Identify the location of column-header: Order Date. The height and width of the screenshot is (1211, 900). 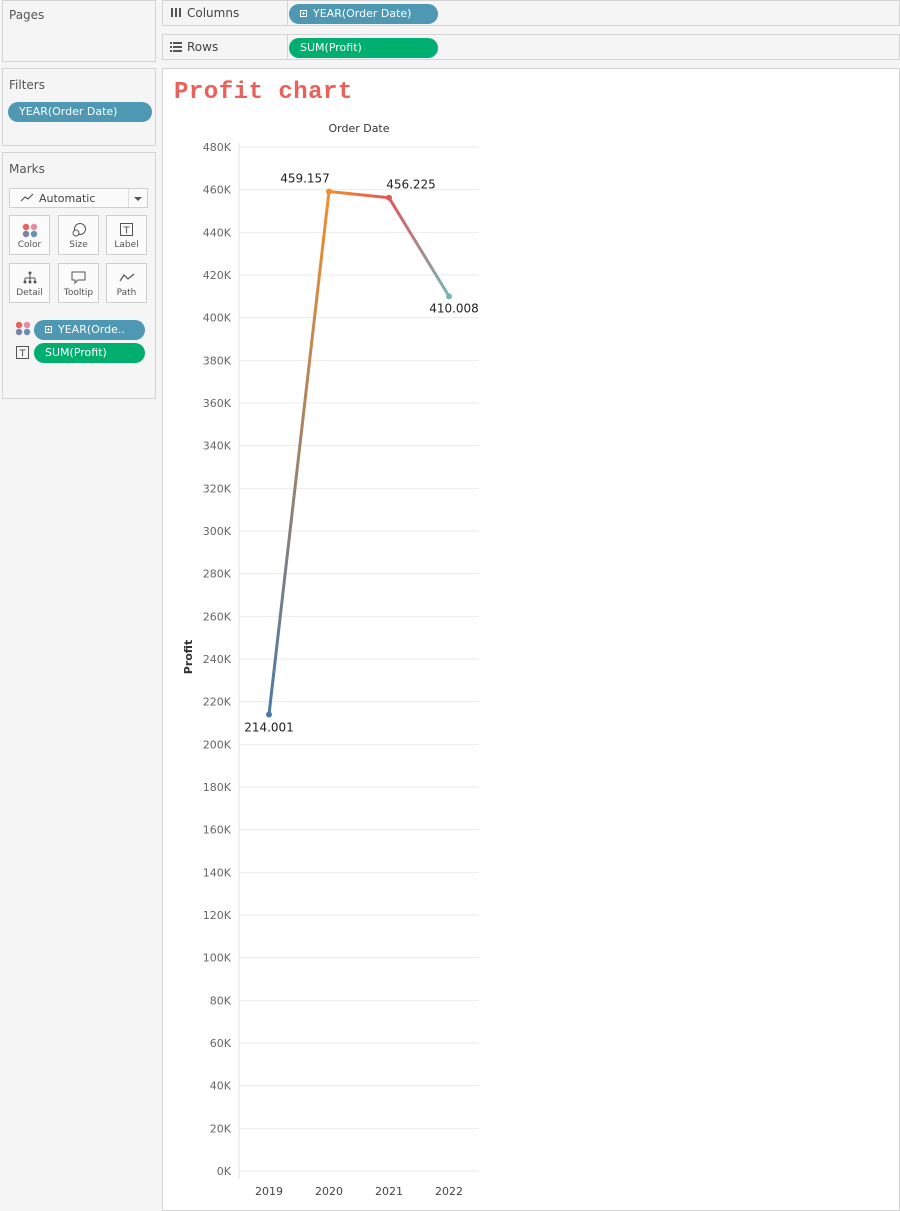
(358, 128).